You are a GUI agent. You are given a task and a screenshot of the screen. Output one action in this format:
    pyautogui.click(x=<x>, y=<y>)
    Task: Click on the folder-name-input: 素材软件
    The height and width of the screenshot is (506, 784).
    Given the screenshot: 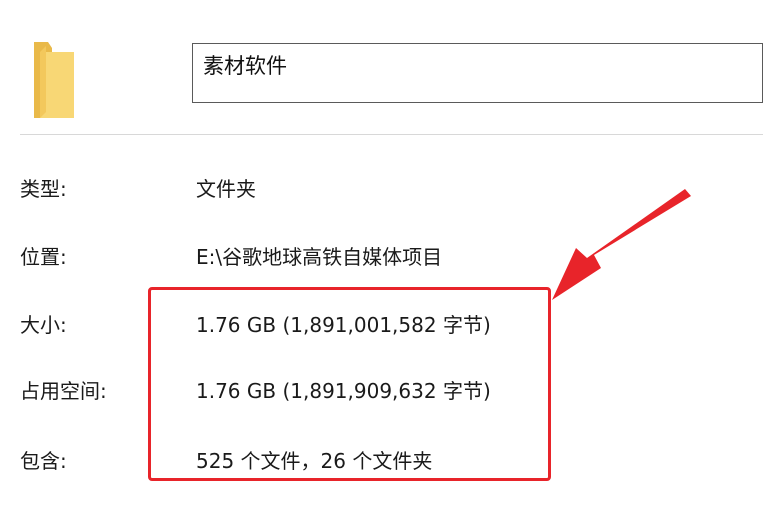 What is the action you would take?
    pyautogui.click(x=477, y=73)
    